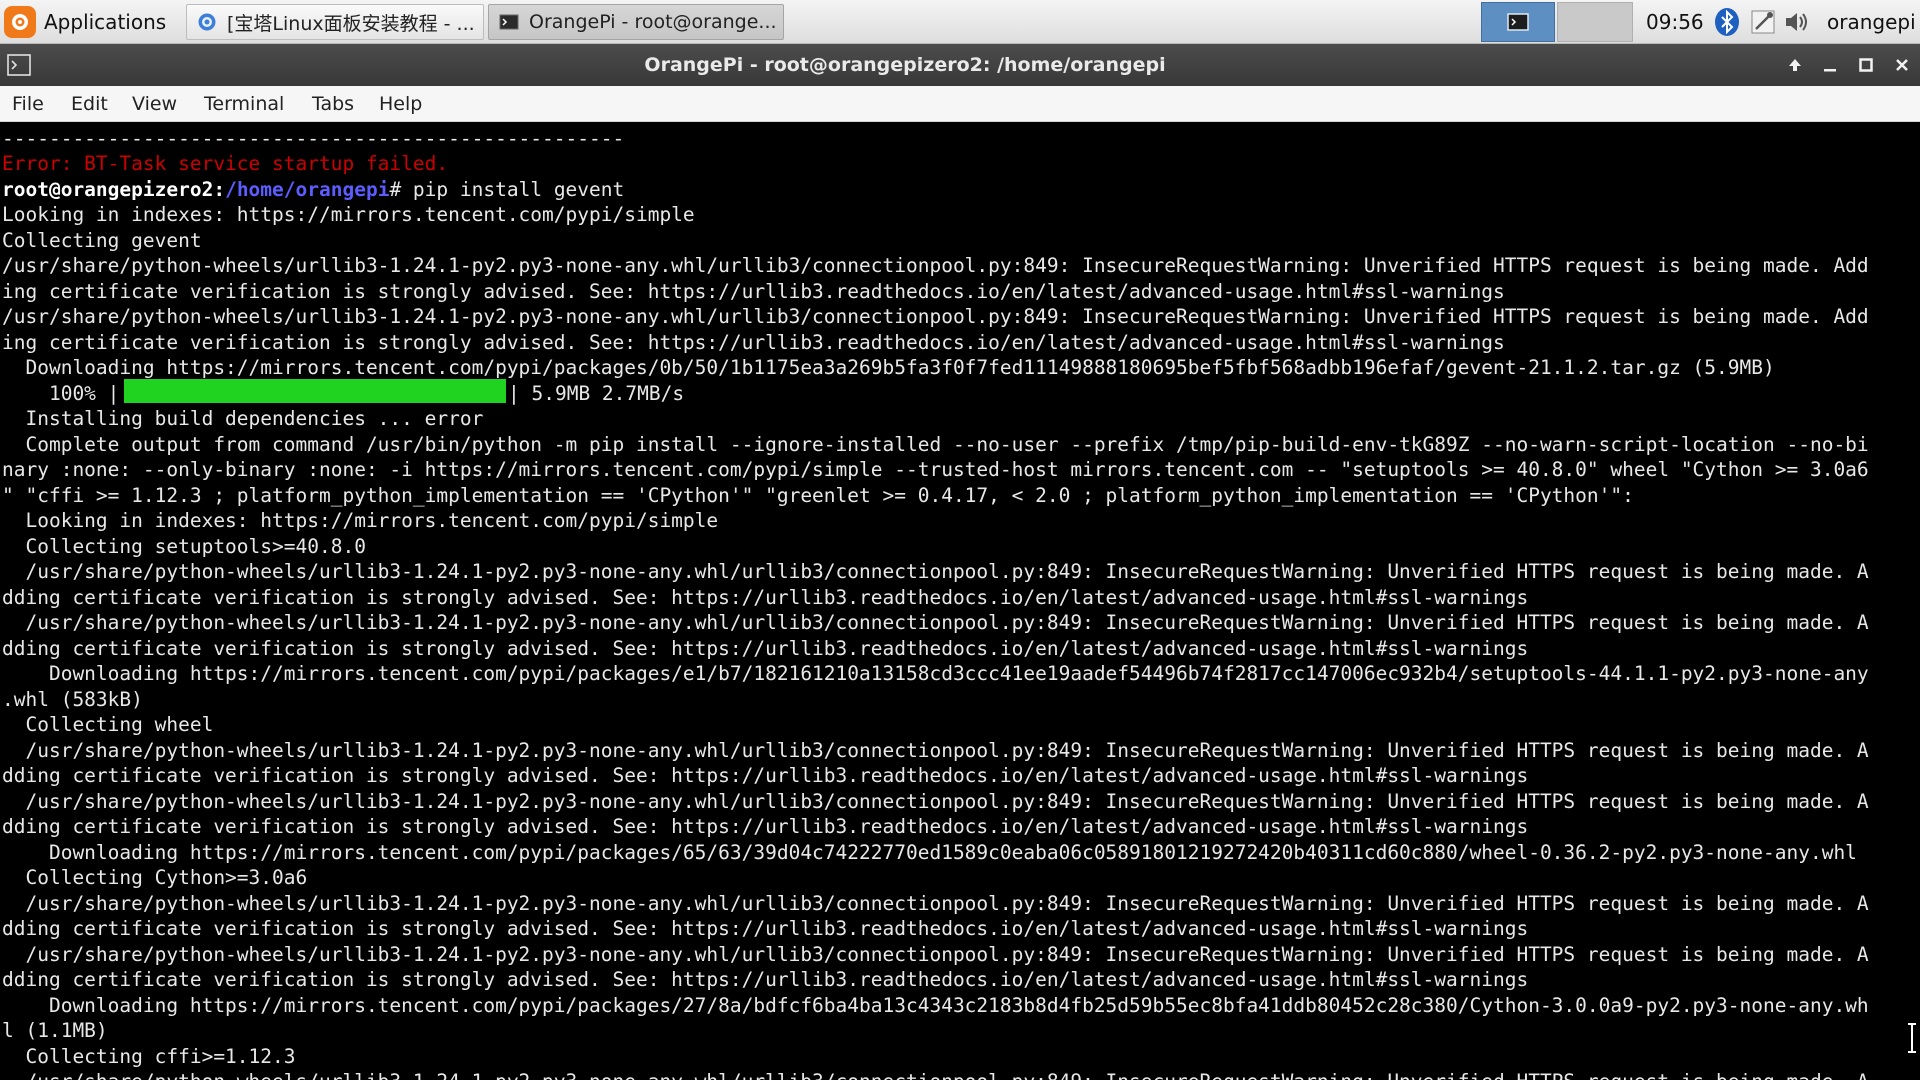  What do you see at coordinates (89, 104) in the screenshot?
I see `menu-edit: Edit` at bounding box center [89, 104].